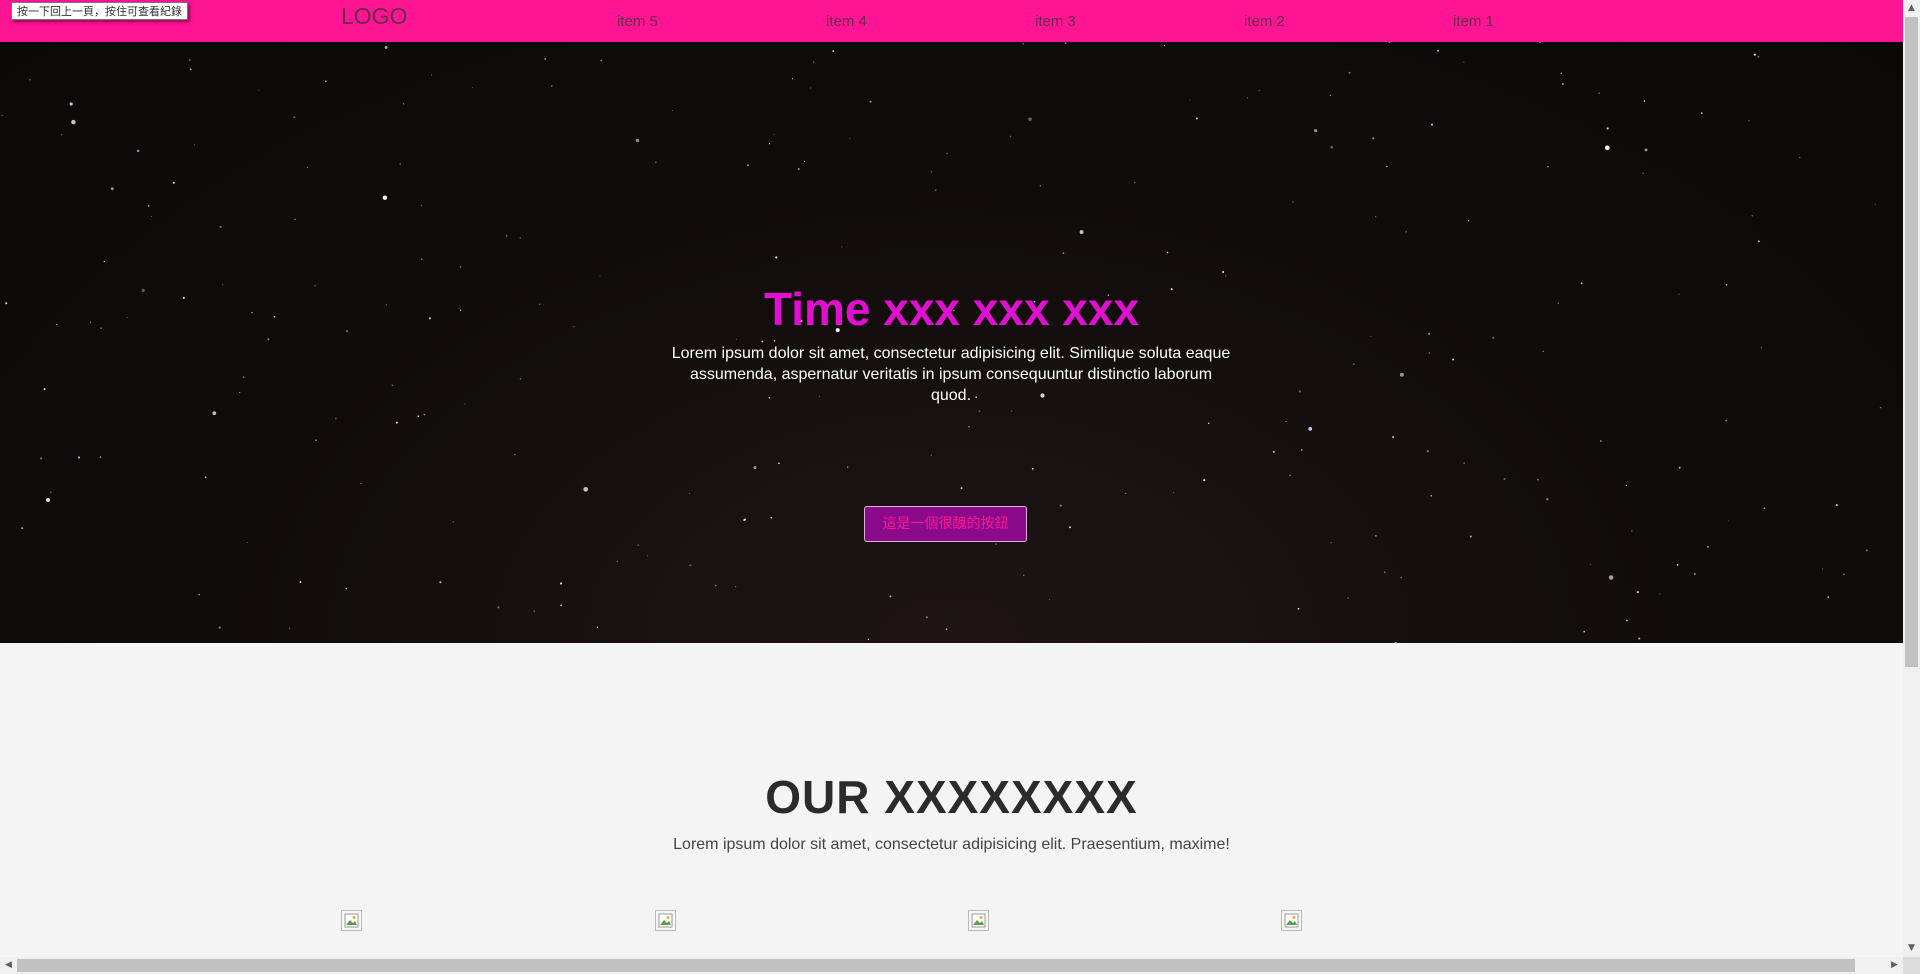 The height and width of the screenshot is (974, 1920). I want to click on vertical-scroll-thumb, so click(1911, 342).